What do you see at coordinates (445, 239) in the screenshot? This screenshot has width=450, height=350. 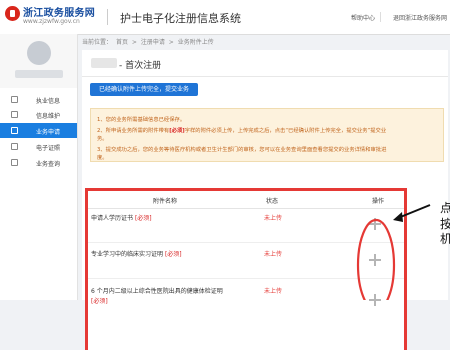 I see `annotation-char: 机` at bounding box center [445, 239].